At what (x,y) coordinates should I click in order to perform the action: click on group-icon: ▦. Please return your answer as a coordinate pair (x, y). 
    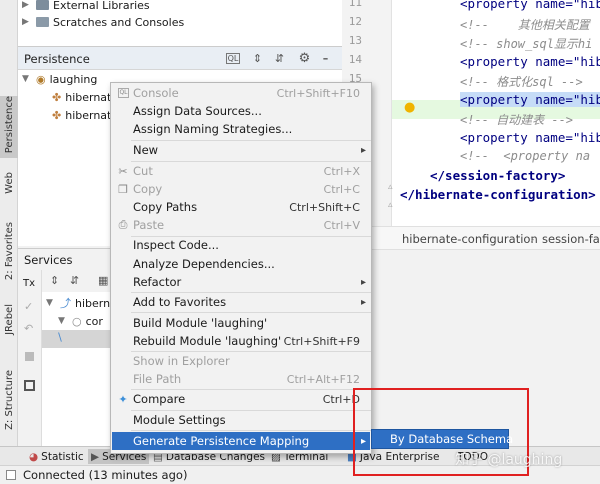
    Looking at the image, I should click on (103, 280).